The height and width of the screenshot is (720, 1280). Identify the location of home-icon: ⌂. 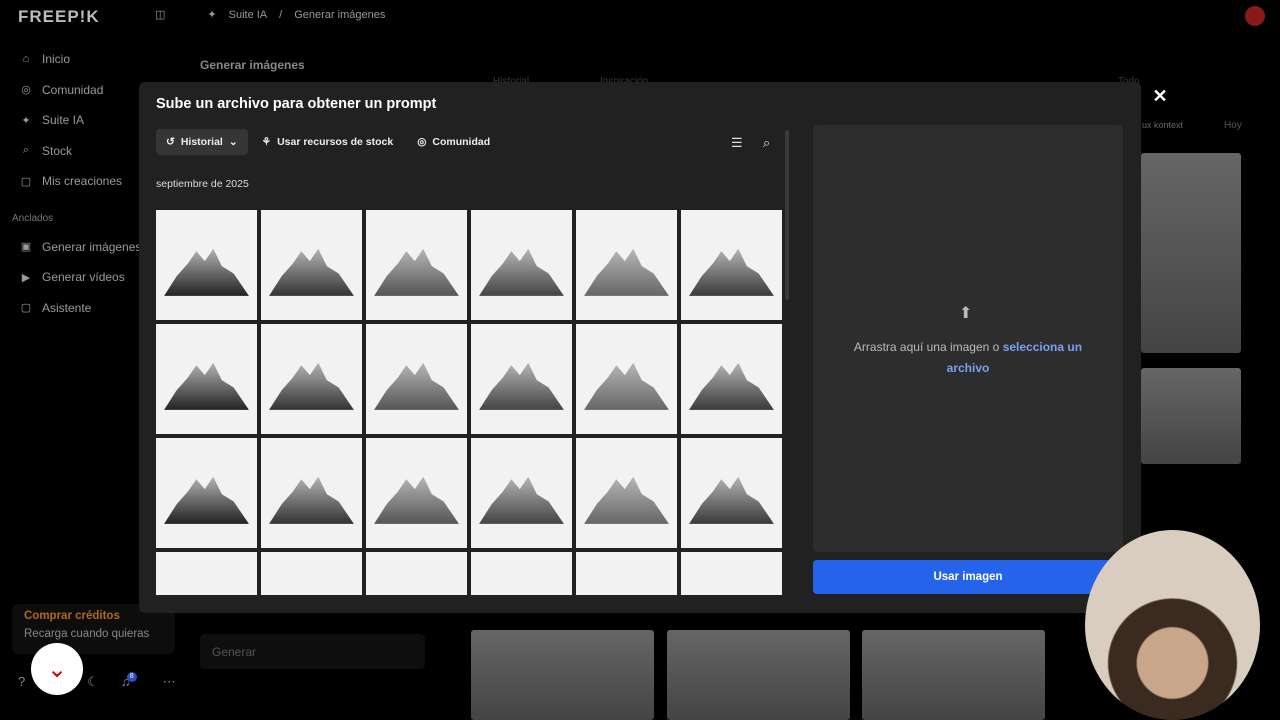
(26, 59).